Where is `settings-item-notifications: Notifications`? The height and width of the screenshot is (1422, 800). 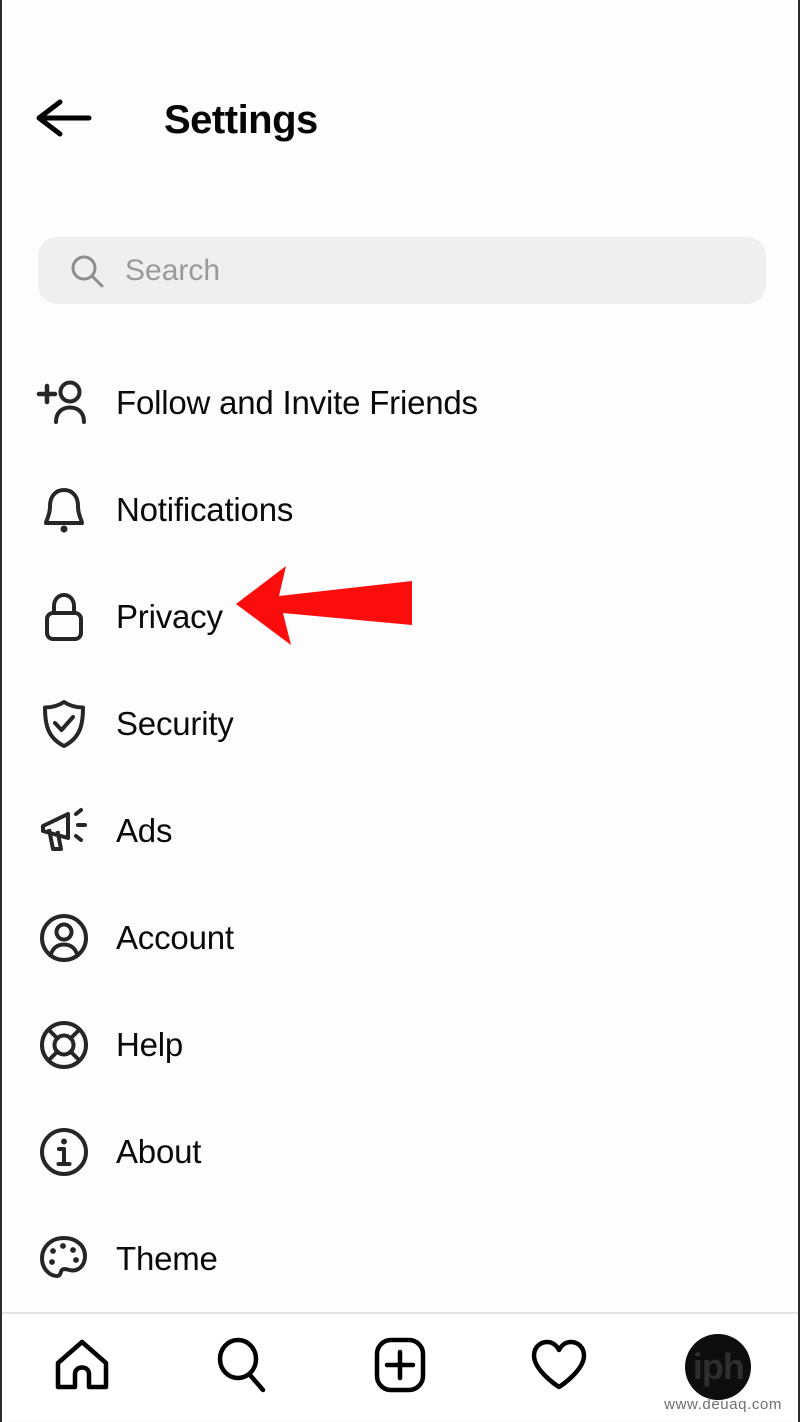
settings-item-notifications: Notifications is located at coordinates (400, 509).